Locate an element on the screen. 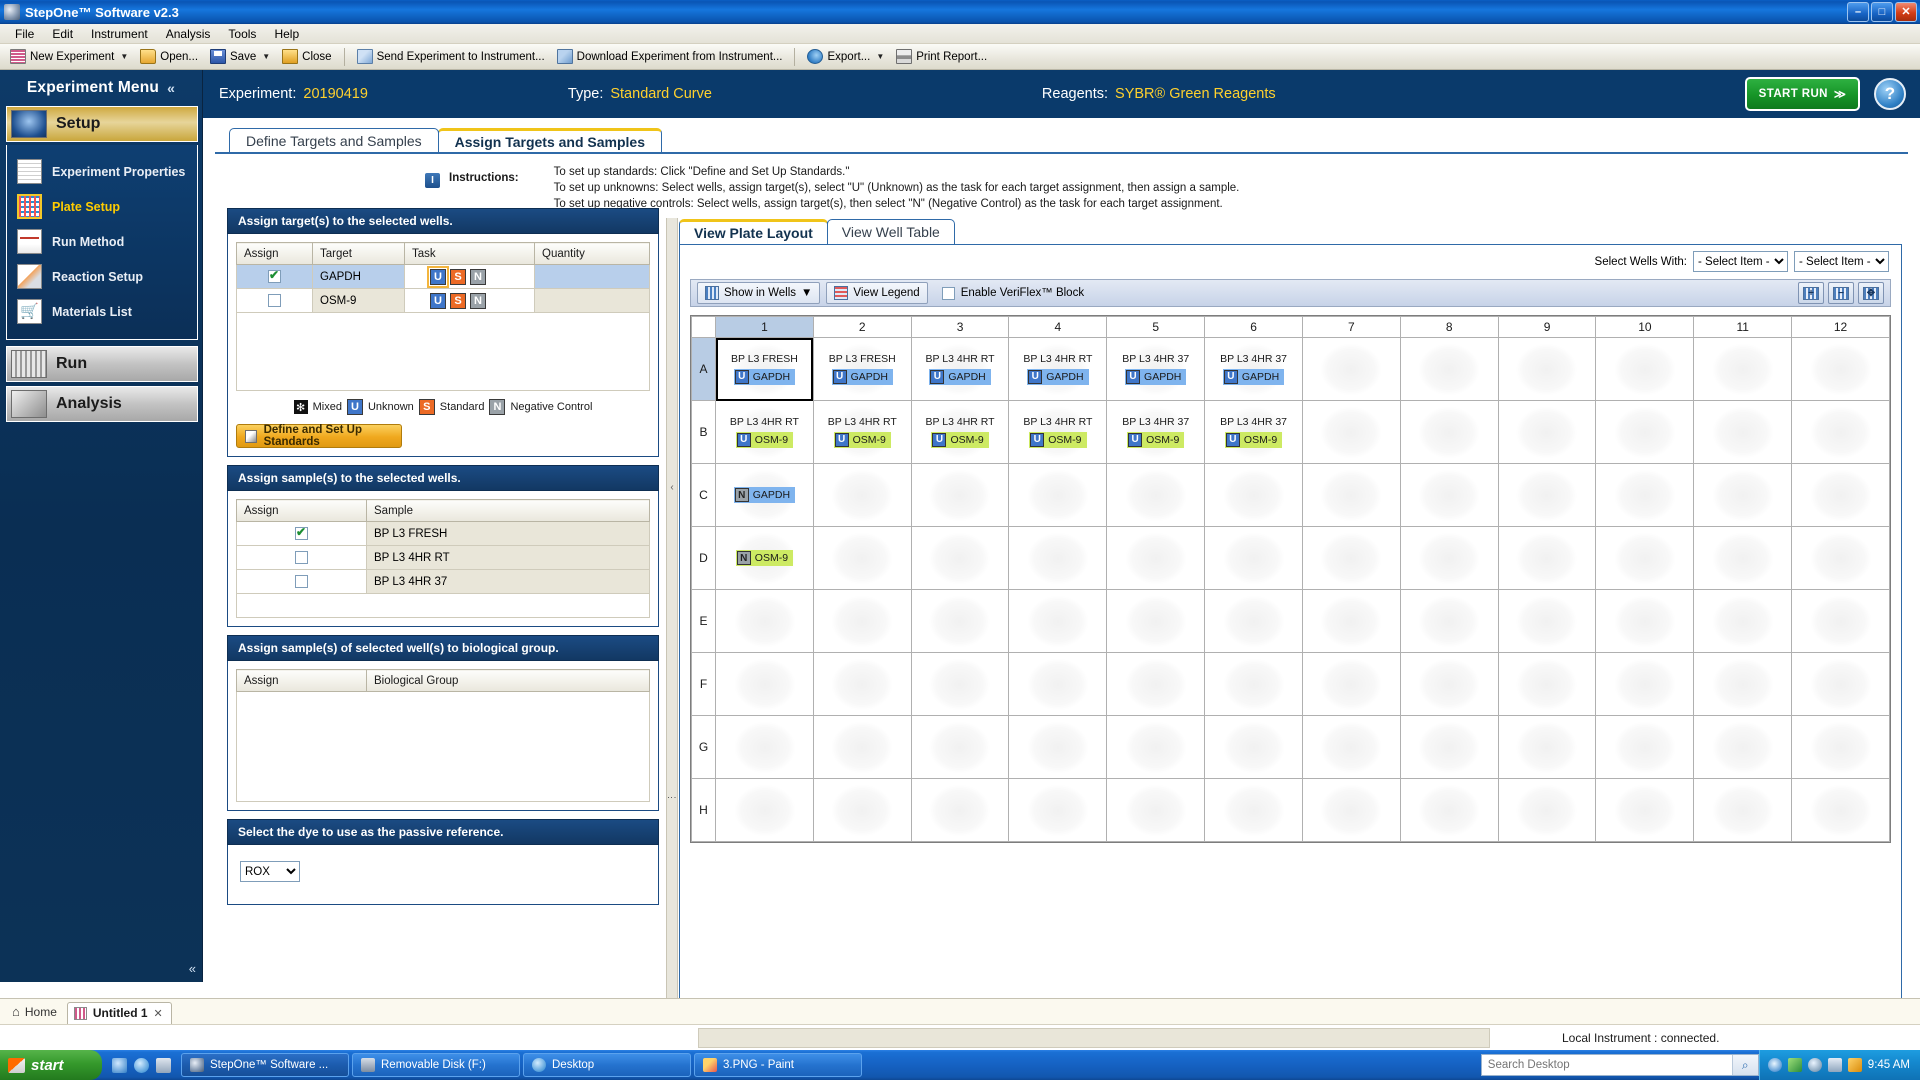 This screenshot has height=1080, width=1920. target-assign-checkbox is located at coordinates (274, 300).